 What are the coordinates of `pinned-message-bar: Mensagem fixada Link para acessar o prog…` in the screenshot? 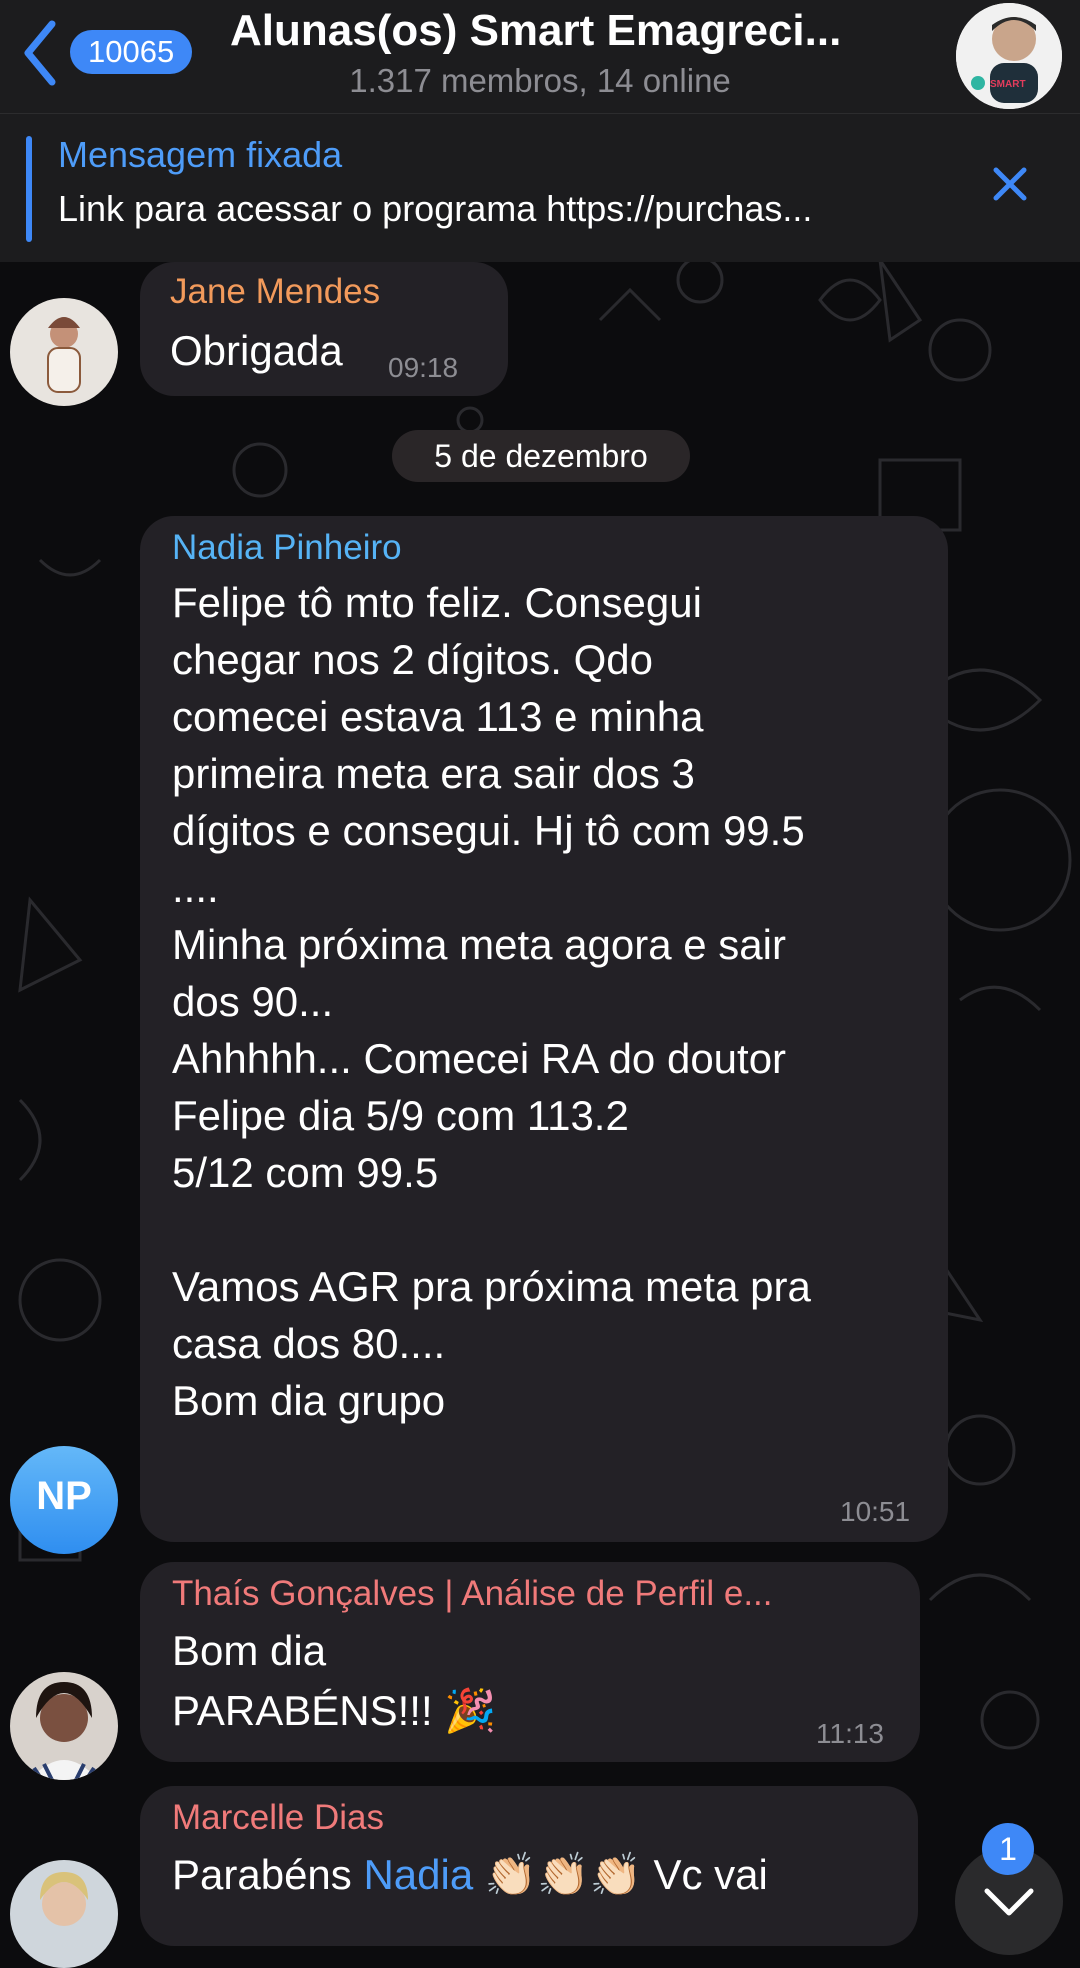 It's located at (540, 187).